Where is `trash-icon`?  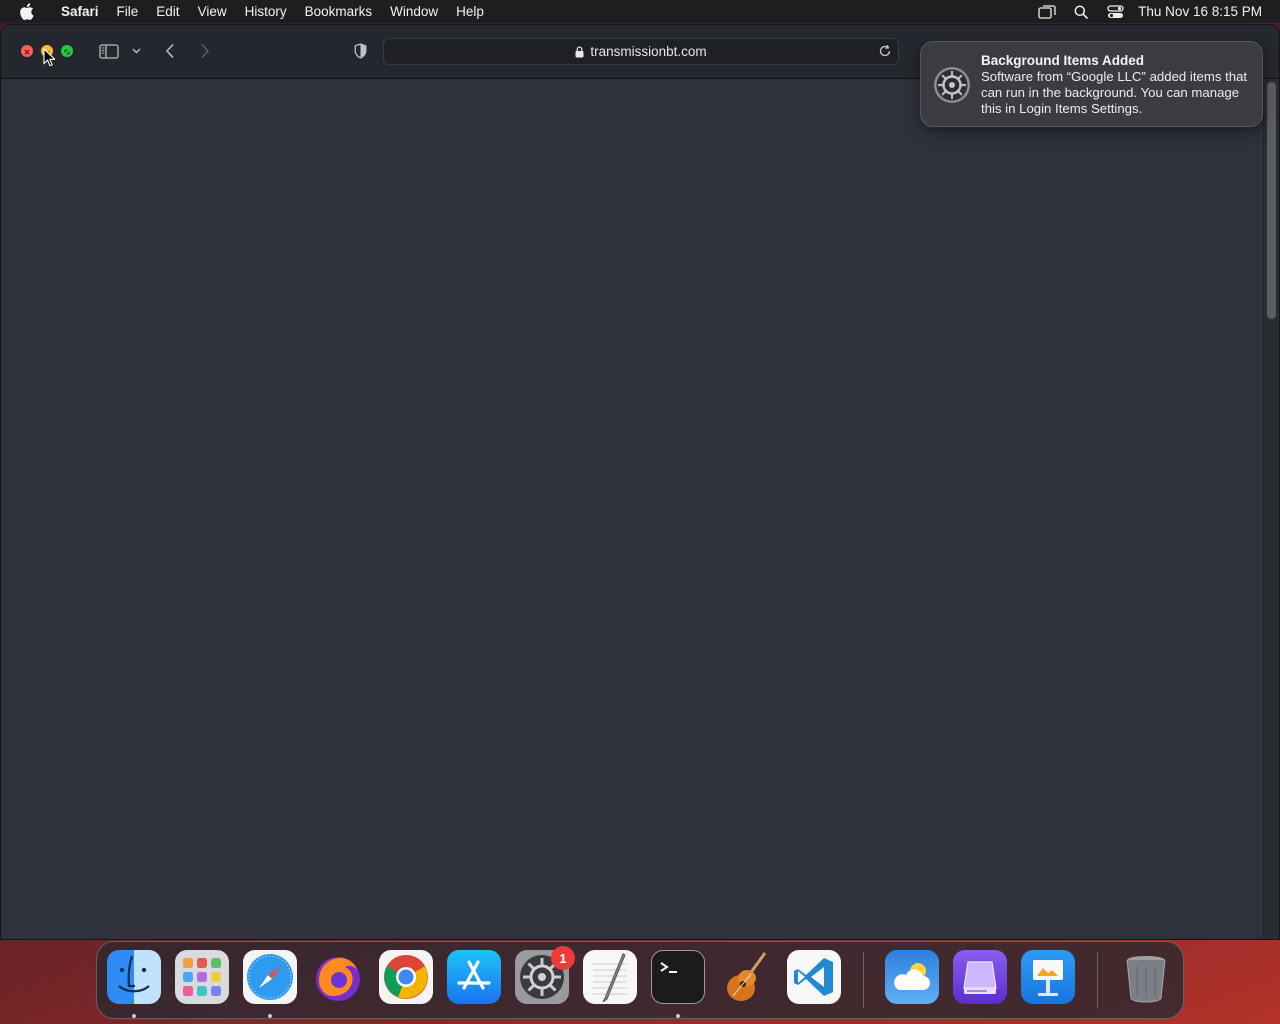 trash-icon is located at coordinates (1146, 977).